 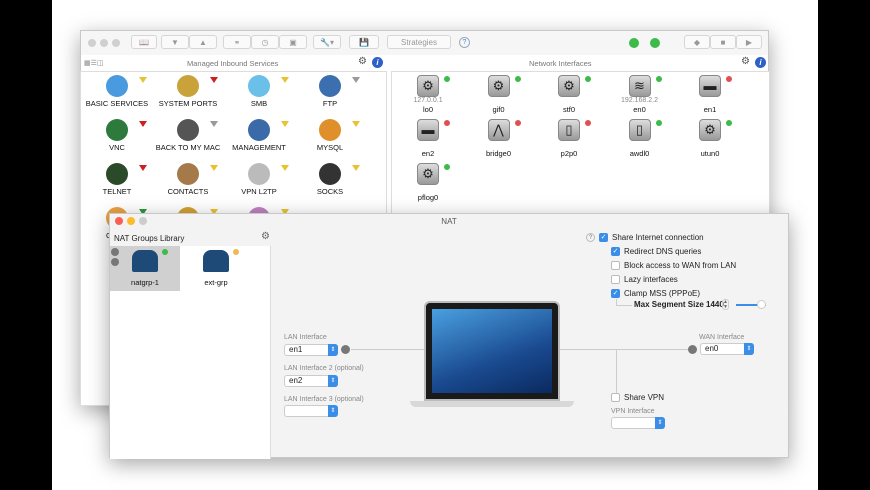 What do you see at coordinates (116, 43) in the screenshot?
I see `zoom-button` at bounding box center [116, 43].